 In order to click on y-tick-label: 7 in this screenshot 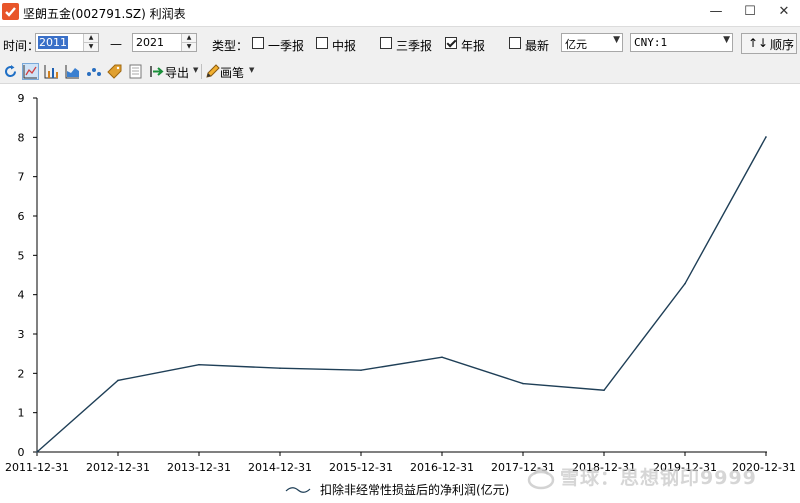, I will do `click(21, 177)`.